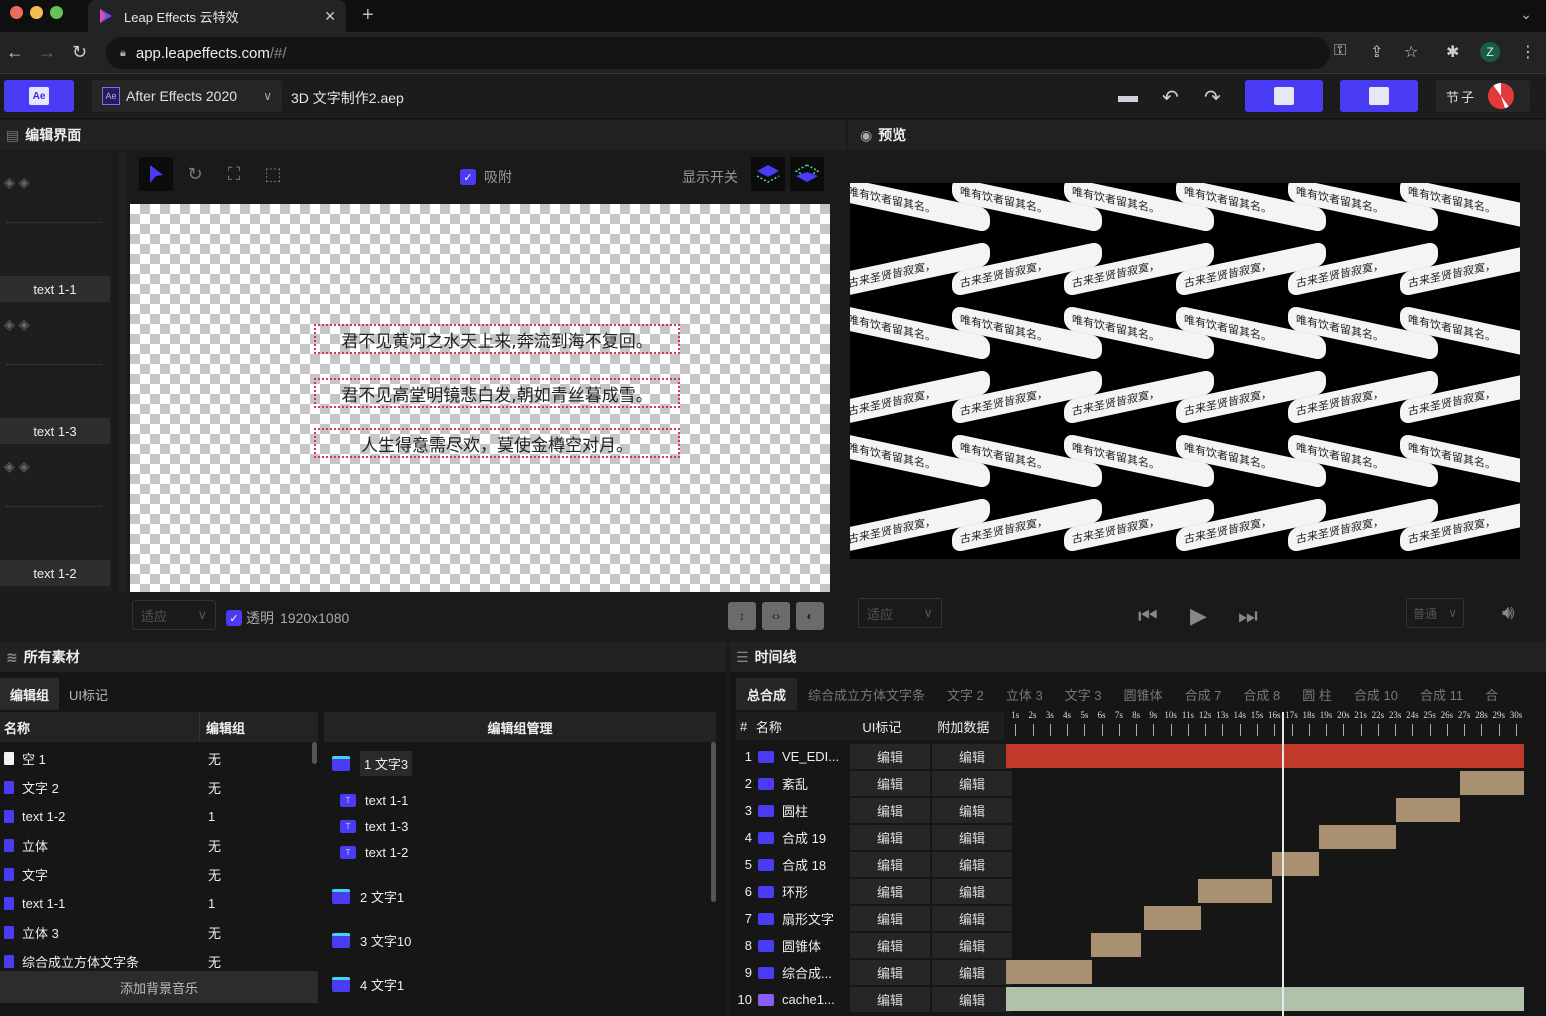 This screenshot has width=1546, height=1016. I want to click on share-icon: ⇪, so click(1376, 52).